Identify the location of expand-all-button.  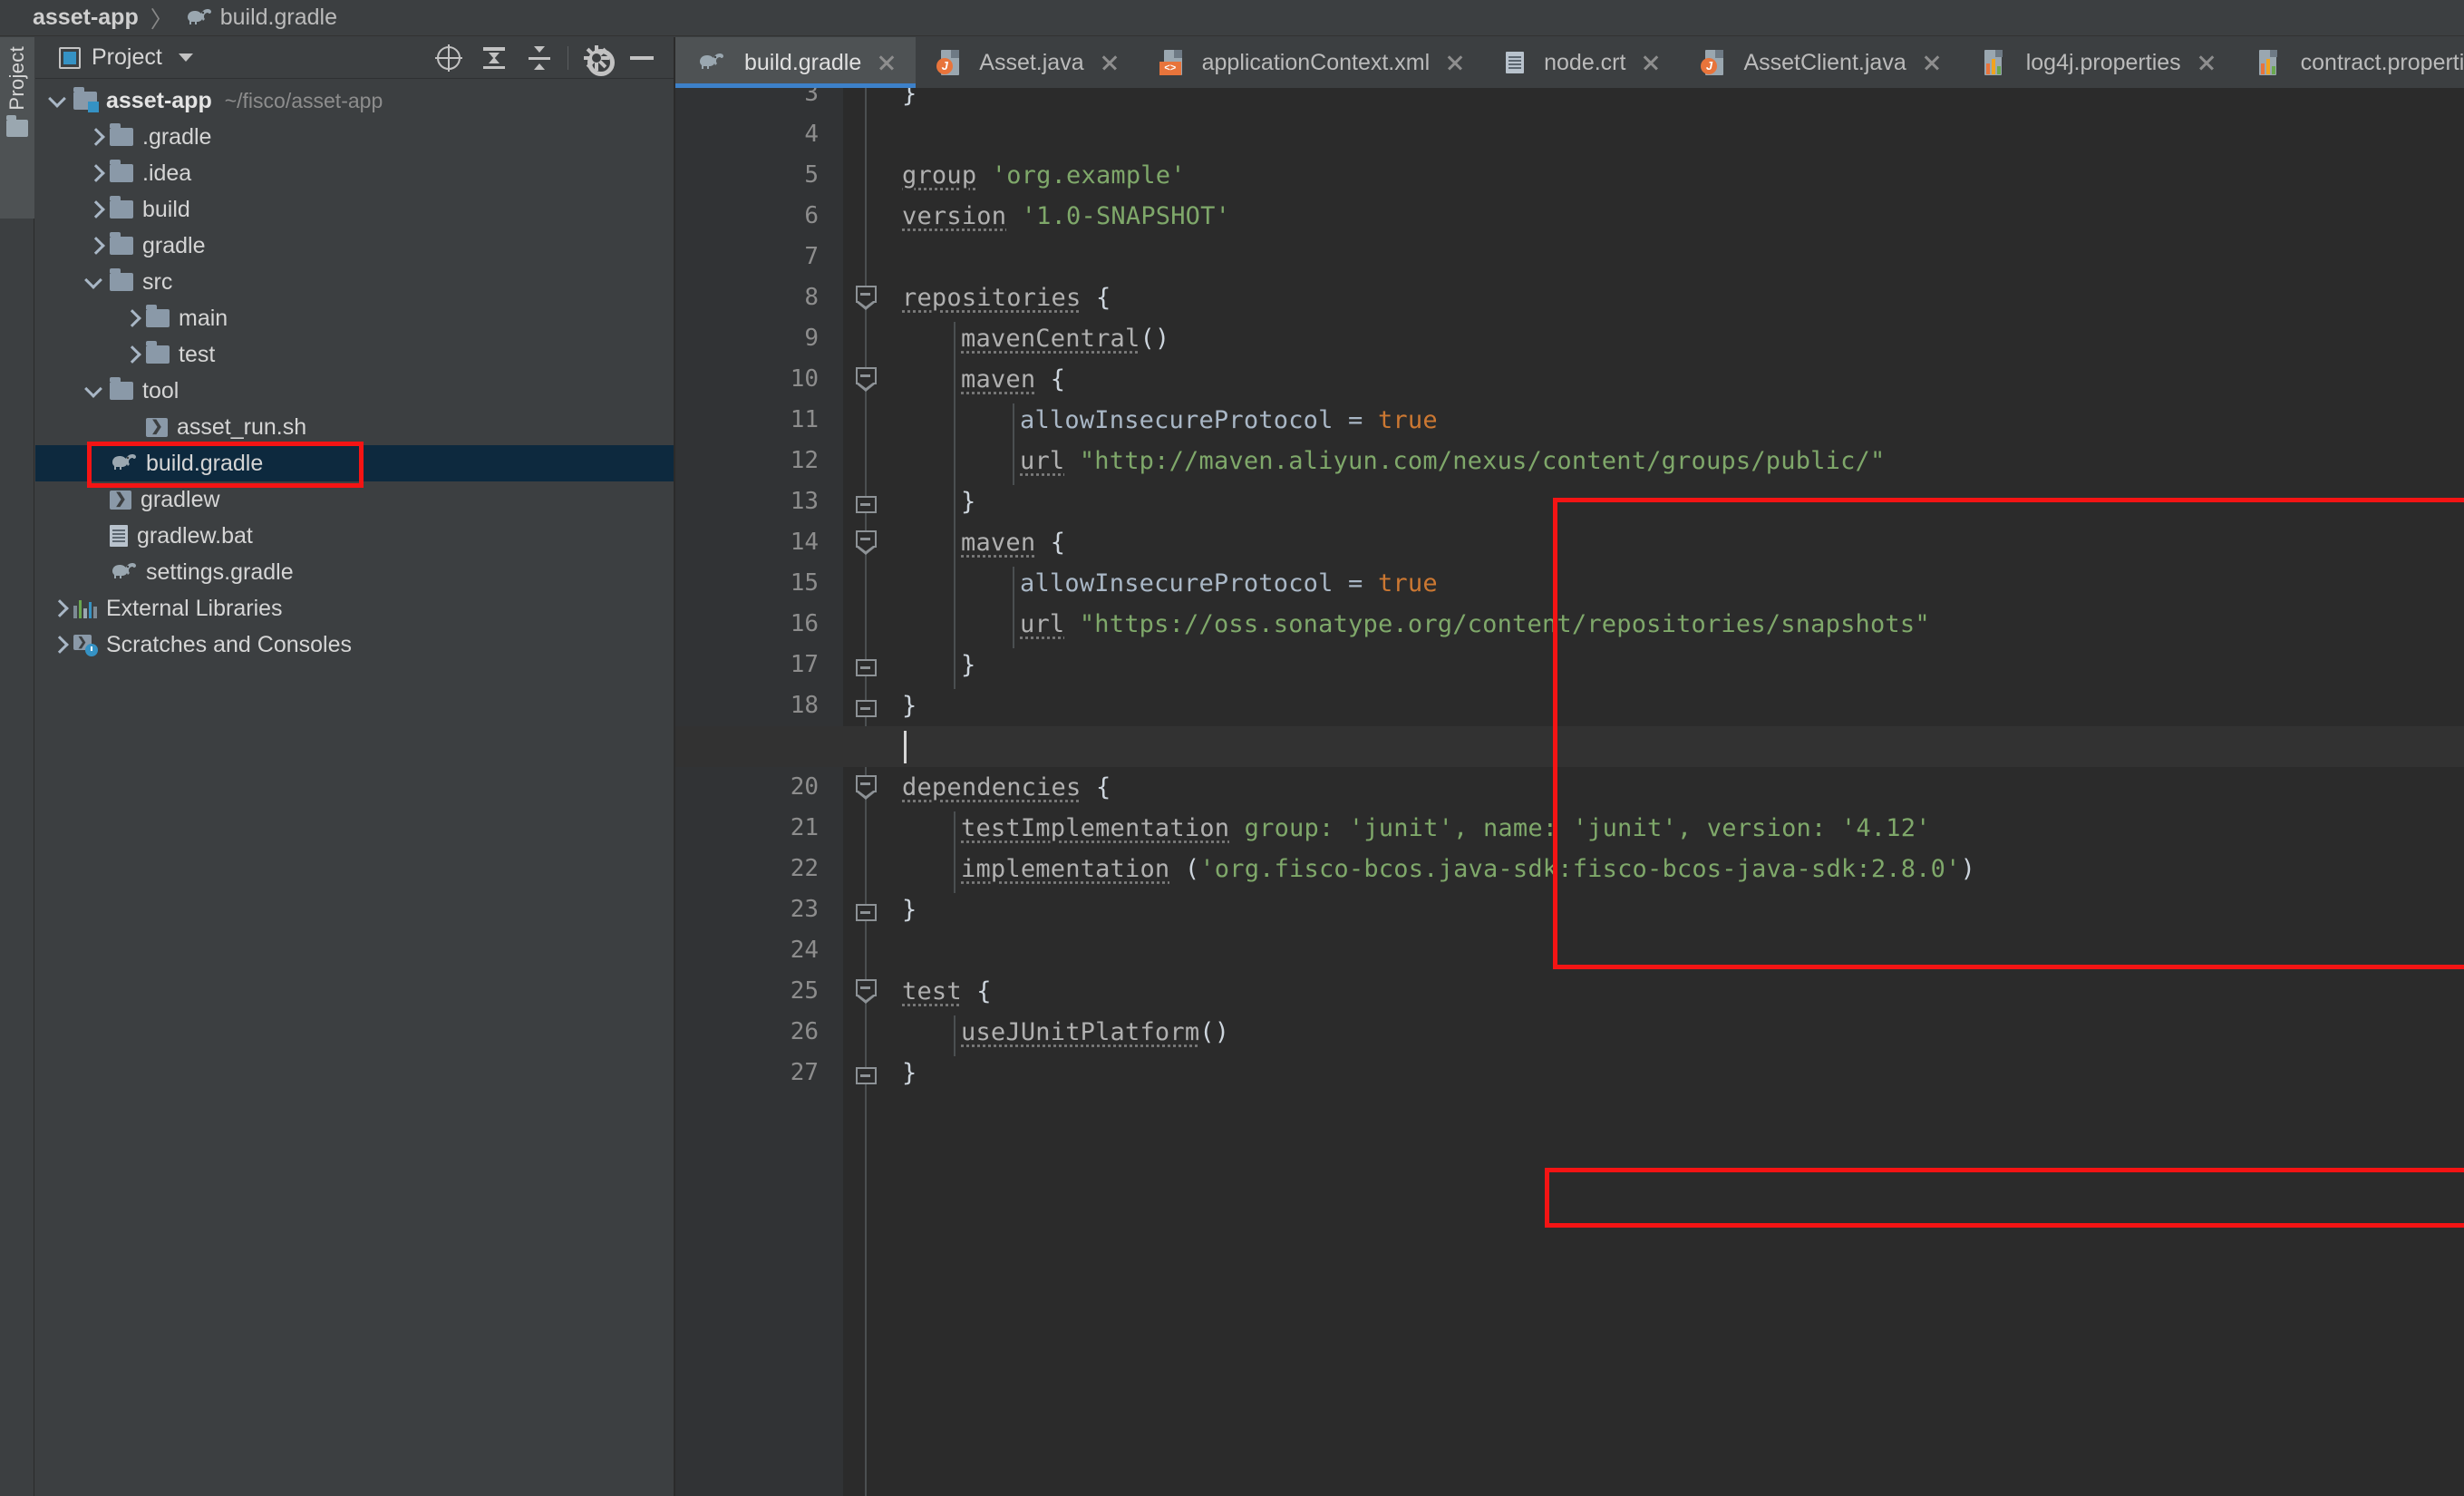
(494, 58).